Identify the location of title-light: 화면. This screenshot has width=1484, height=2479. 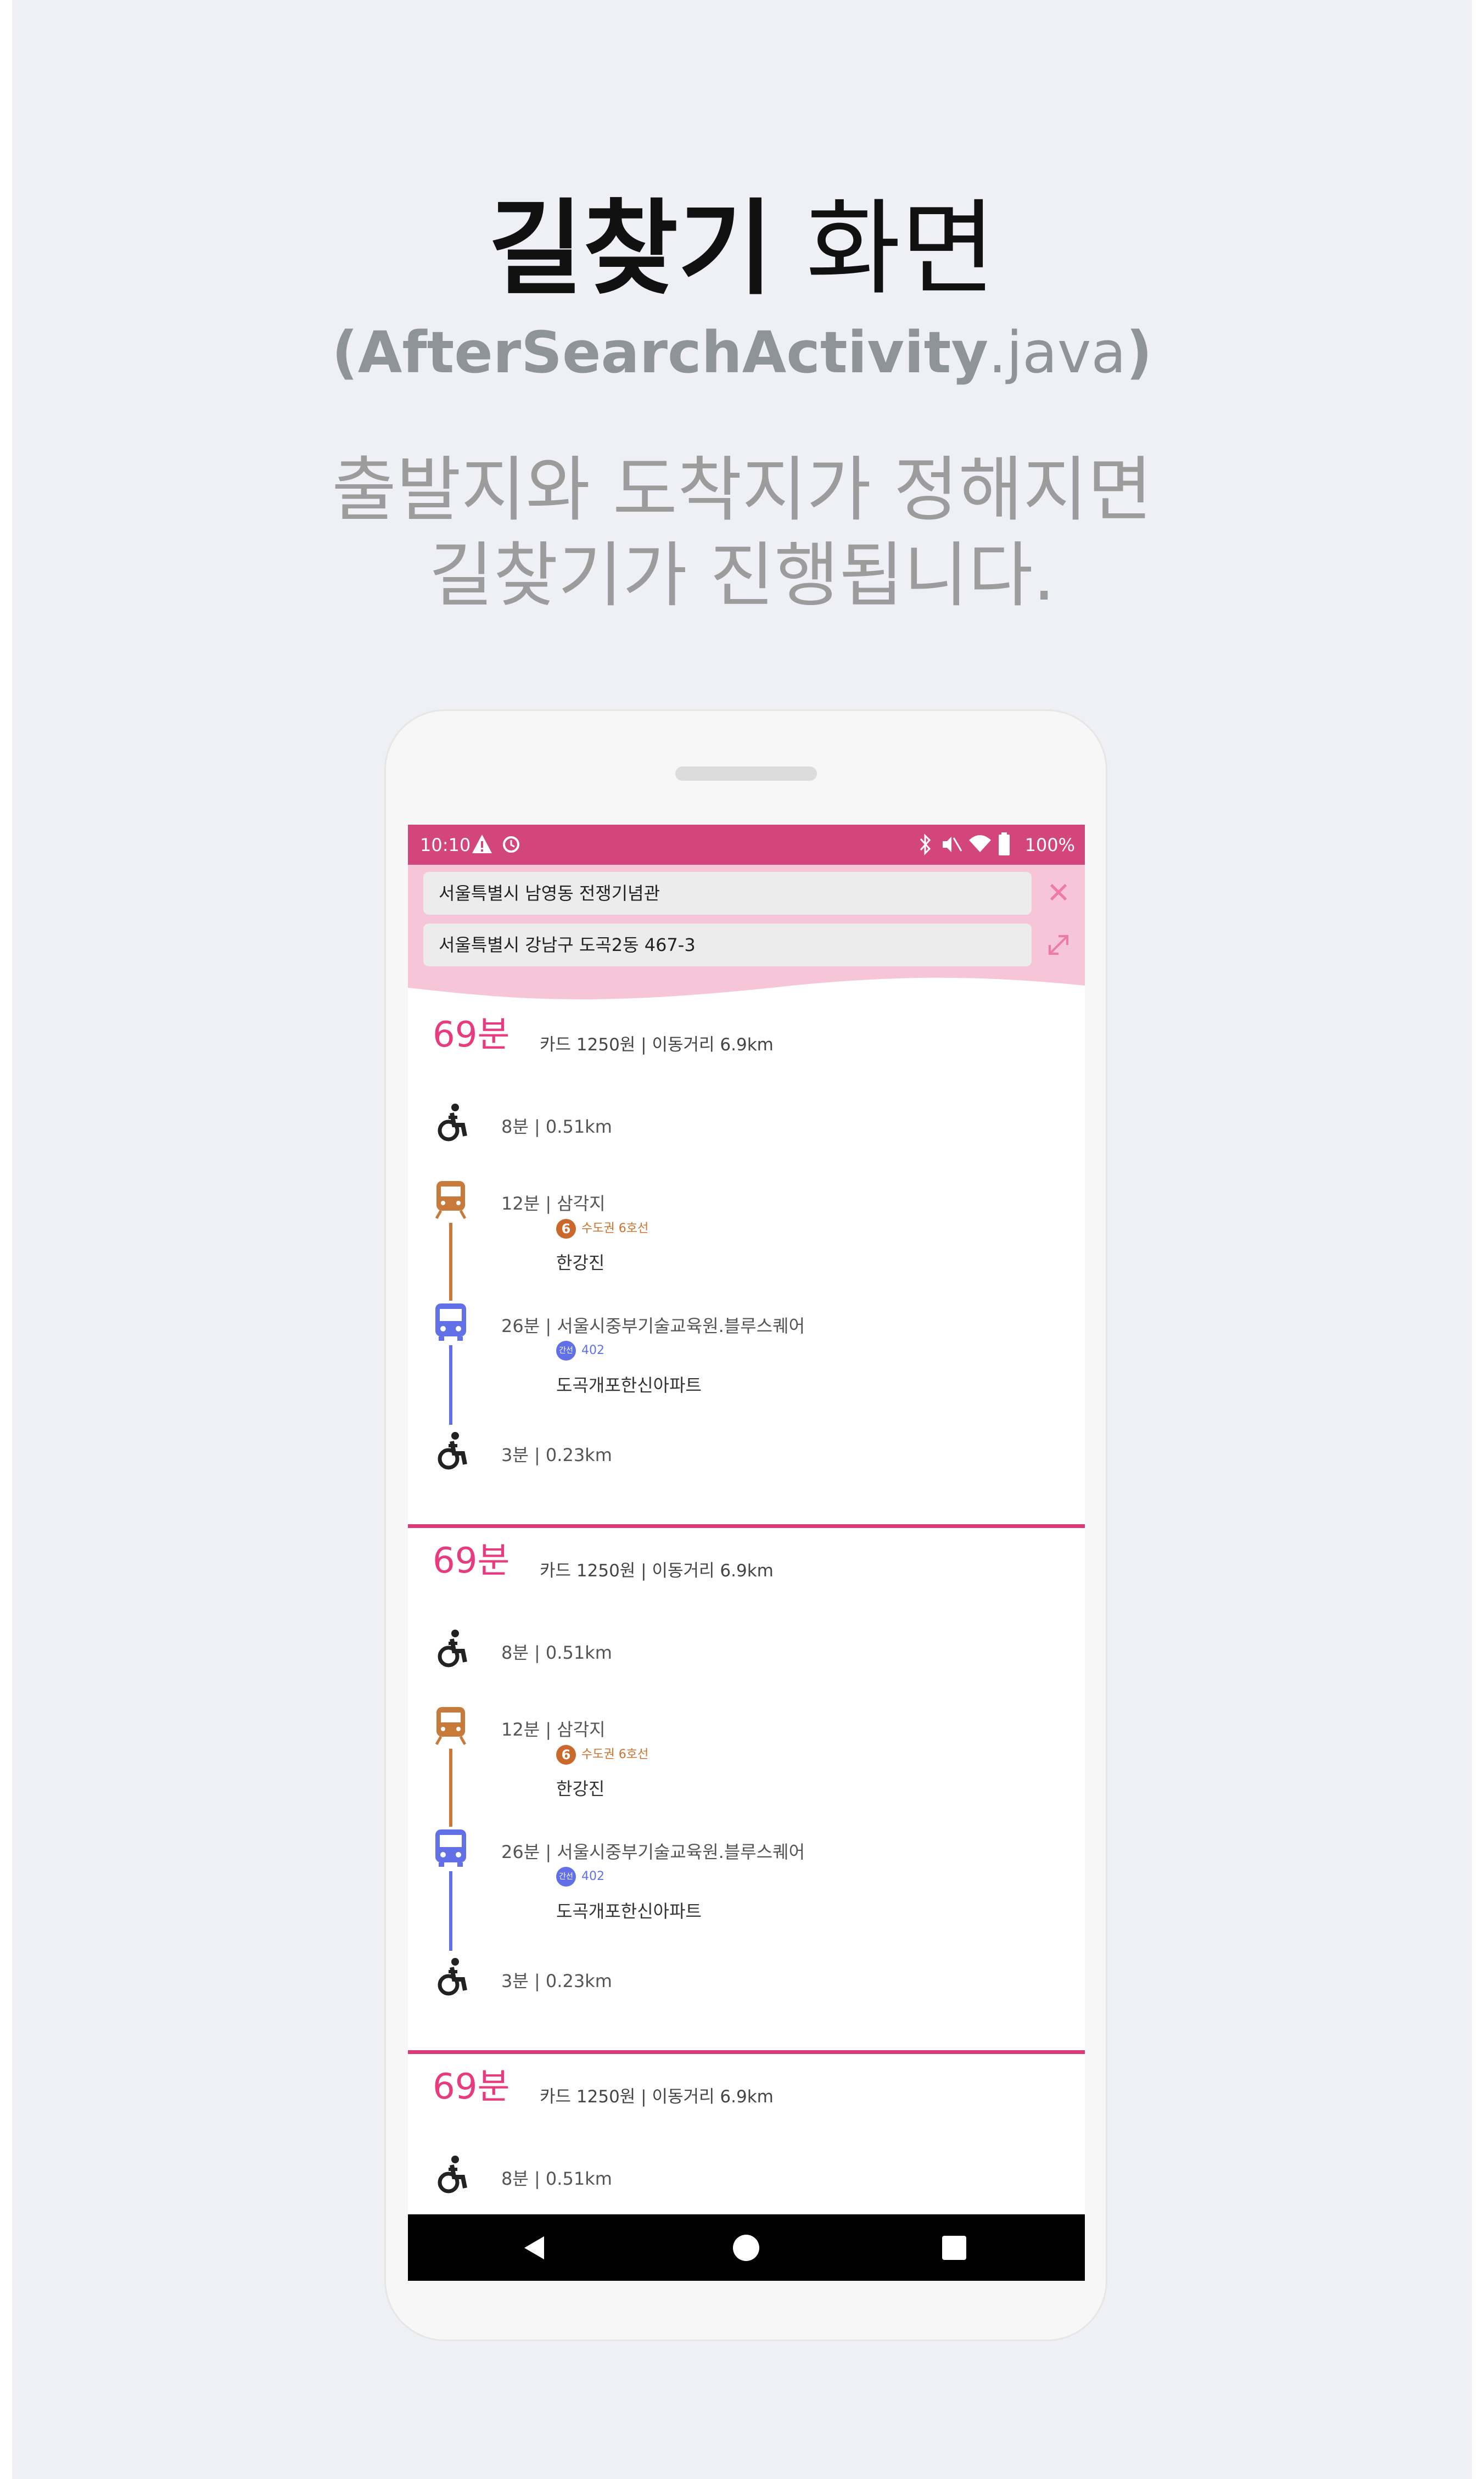
(900, 249).